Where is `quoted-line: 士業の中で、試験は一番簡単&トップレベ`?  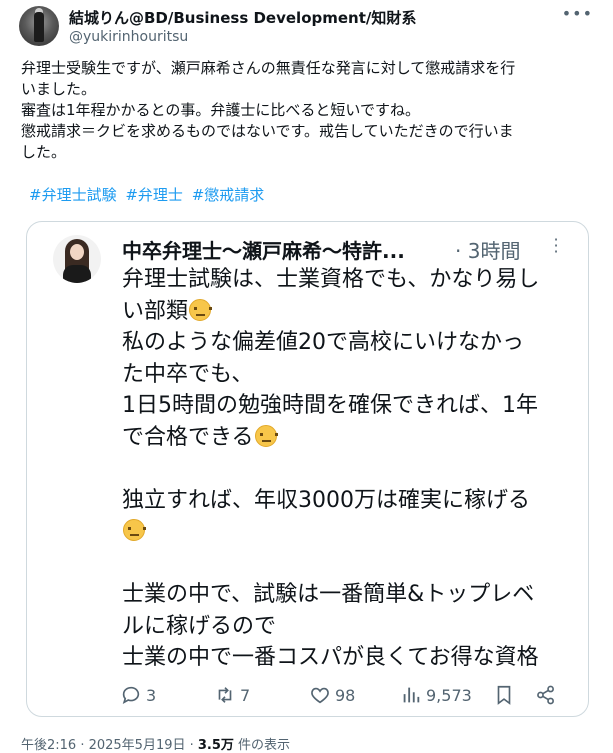
quoted-line: 士業の中で、試験は一番簡単&トップレベ is located at coordinates (349, 595).